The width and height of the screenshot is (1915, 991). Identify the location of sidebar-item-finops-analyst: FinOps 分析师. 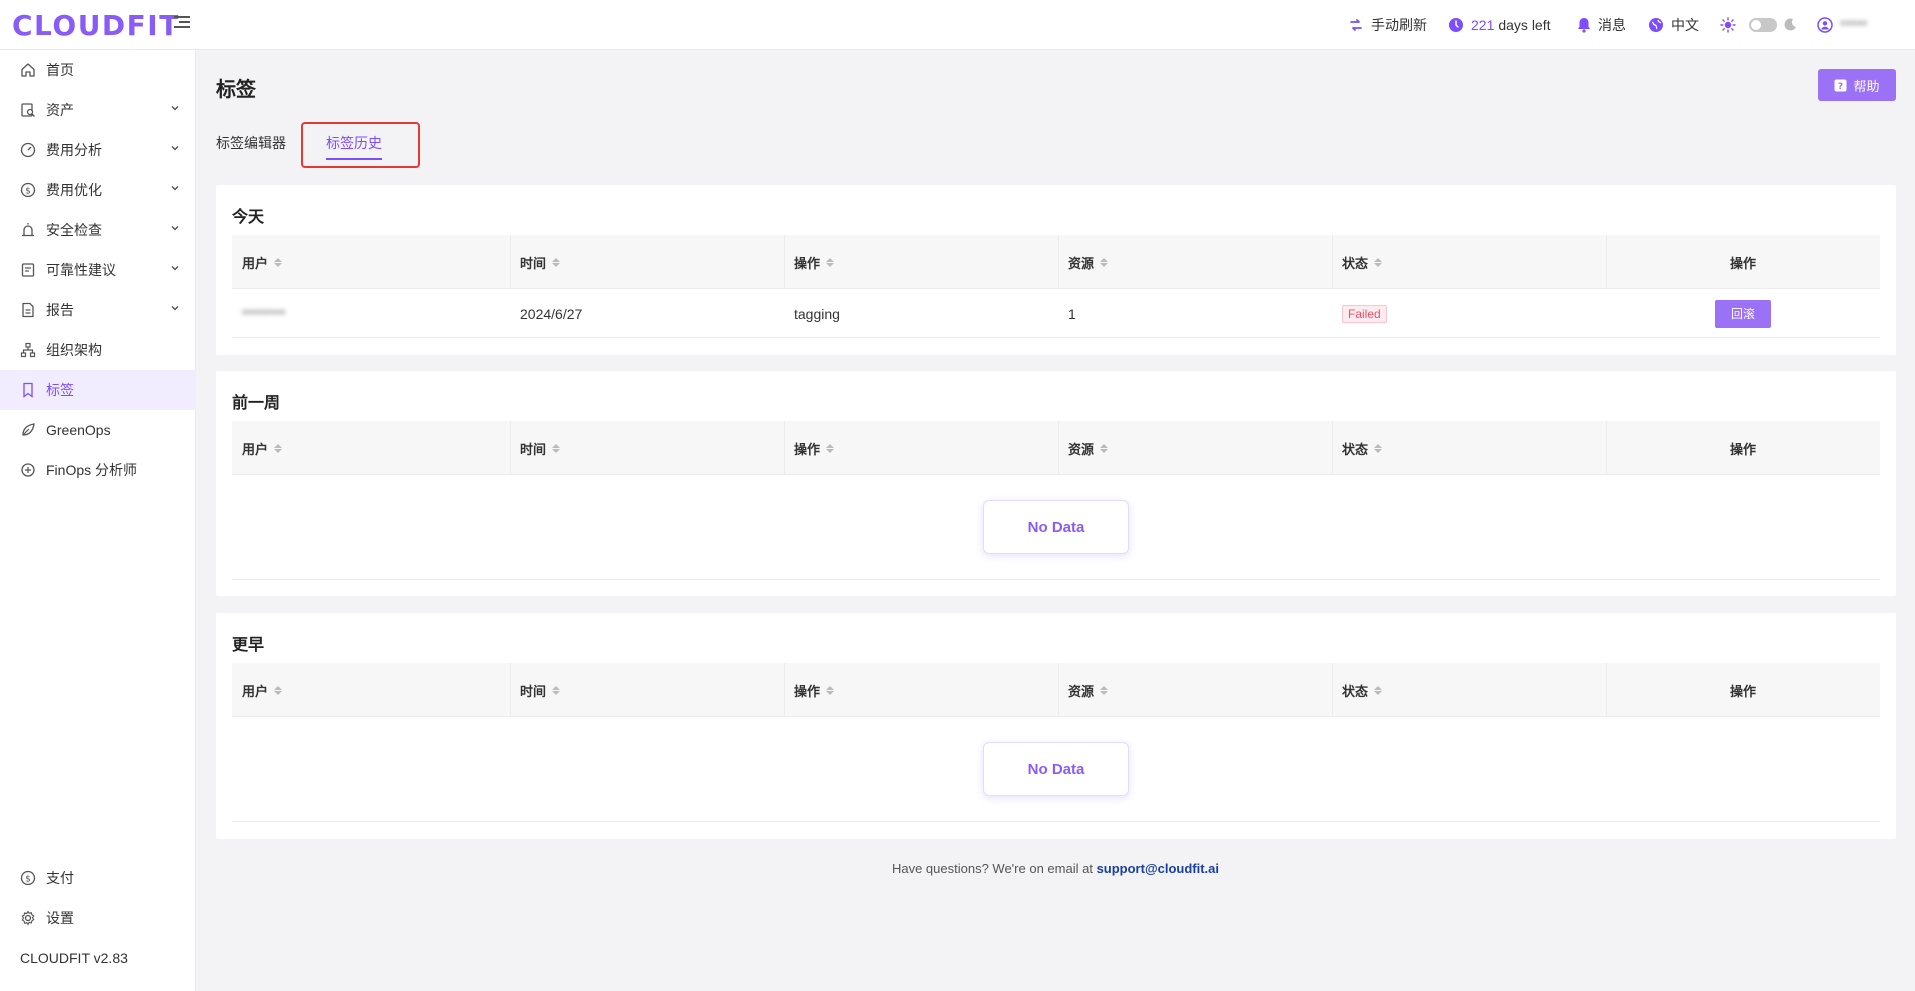
(98, 470).